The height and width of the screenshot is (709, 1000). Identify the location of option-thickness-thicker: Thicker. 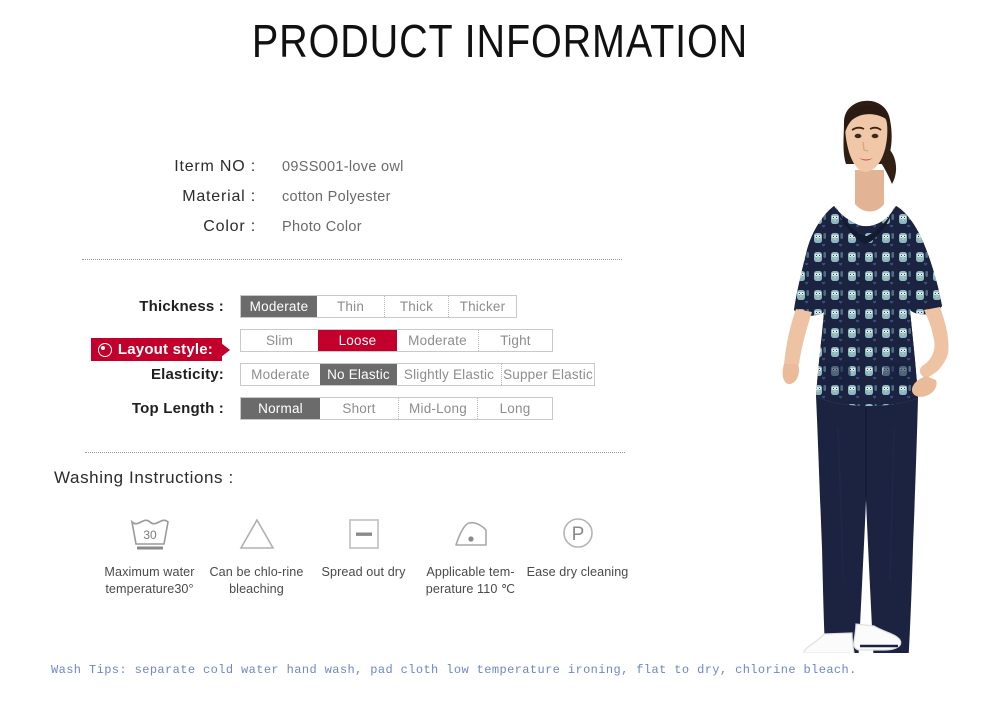
(482, 306).